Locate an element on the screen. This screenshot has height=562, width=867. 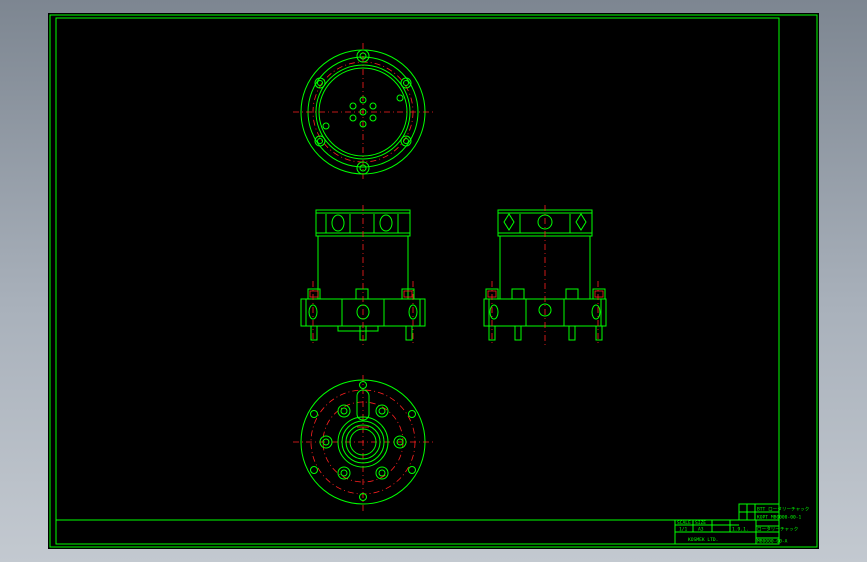
tb-row2: KOPT MB0000-00-1 is located at coordinates (779, 518).